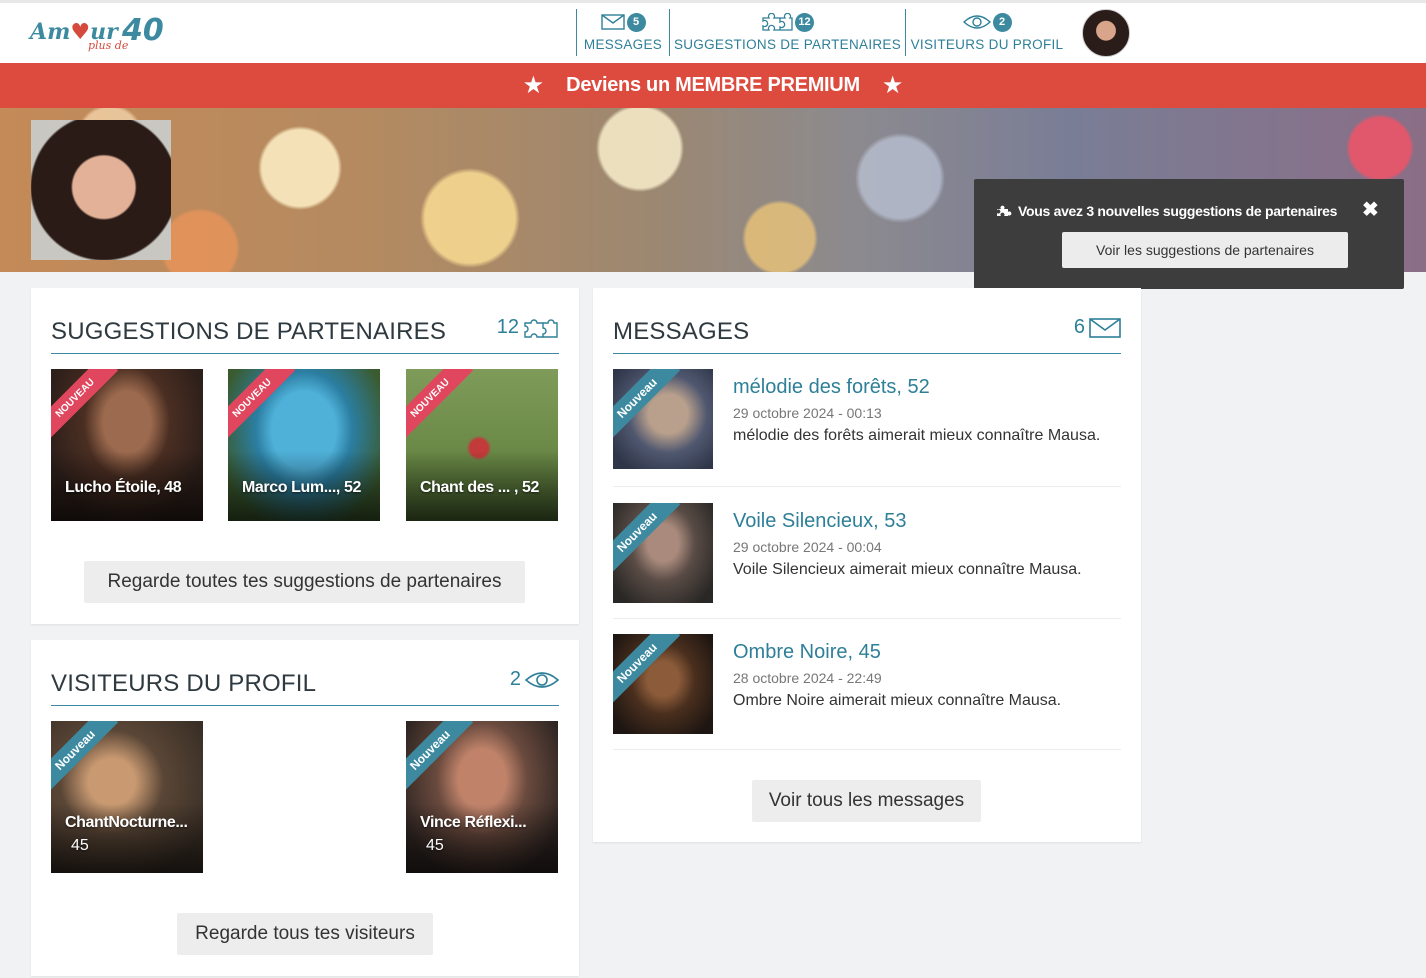 Image resolution: width=1426 pixels, height=978 pixels. What do you see at coordinates (127, 797) in the screenshot?
I see `visitor-tile: Nouveau ChantNocturne... 45` at bounding box center [127, 797].